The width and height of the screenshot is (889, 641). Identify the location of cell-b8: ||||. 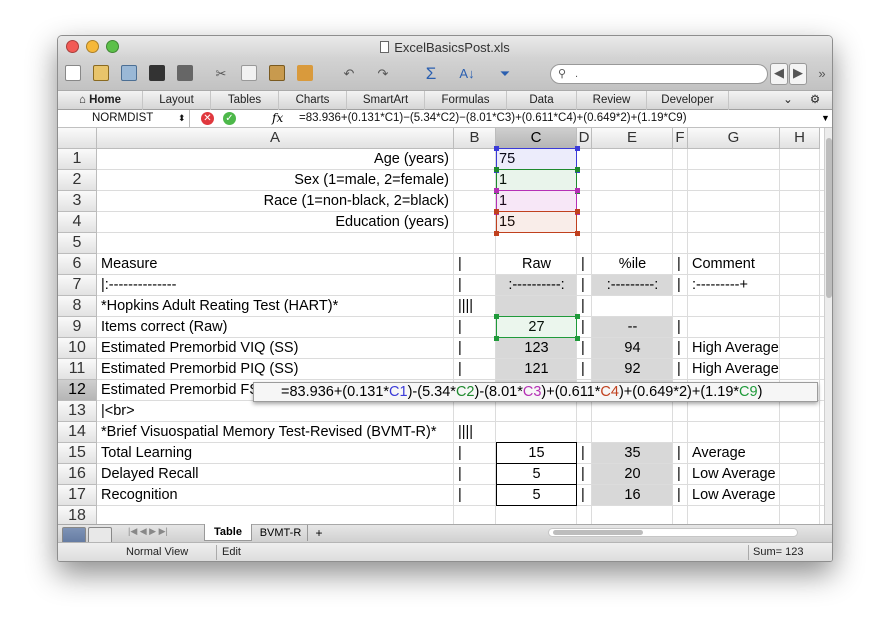
(475, 306).